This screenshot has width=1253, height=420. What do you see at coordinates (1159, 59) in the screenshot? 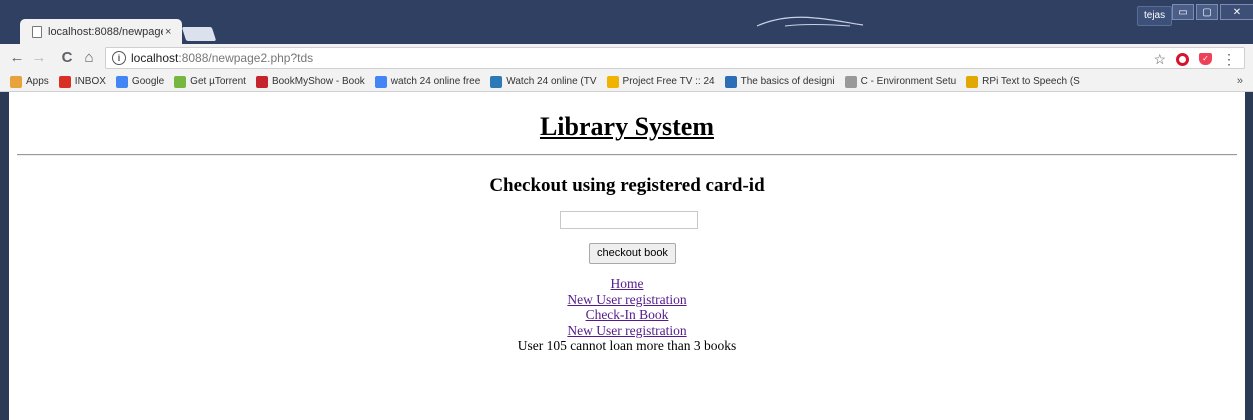
I see `bookmark-star-icon: ☆` at bounding box center [1159, 59].